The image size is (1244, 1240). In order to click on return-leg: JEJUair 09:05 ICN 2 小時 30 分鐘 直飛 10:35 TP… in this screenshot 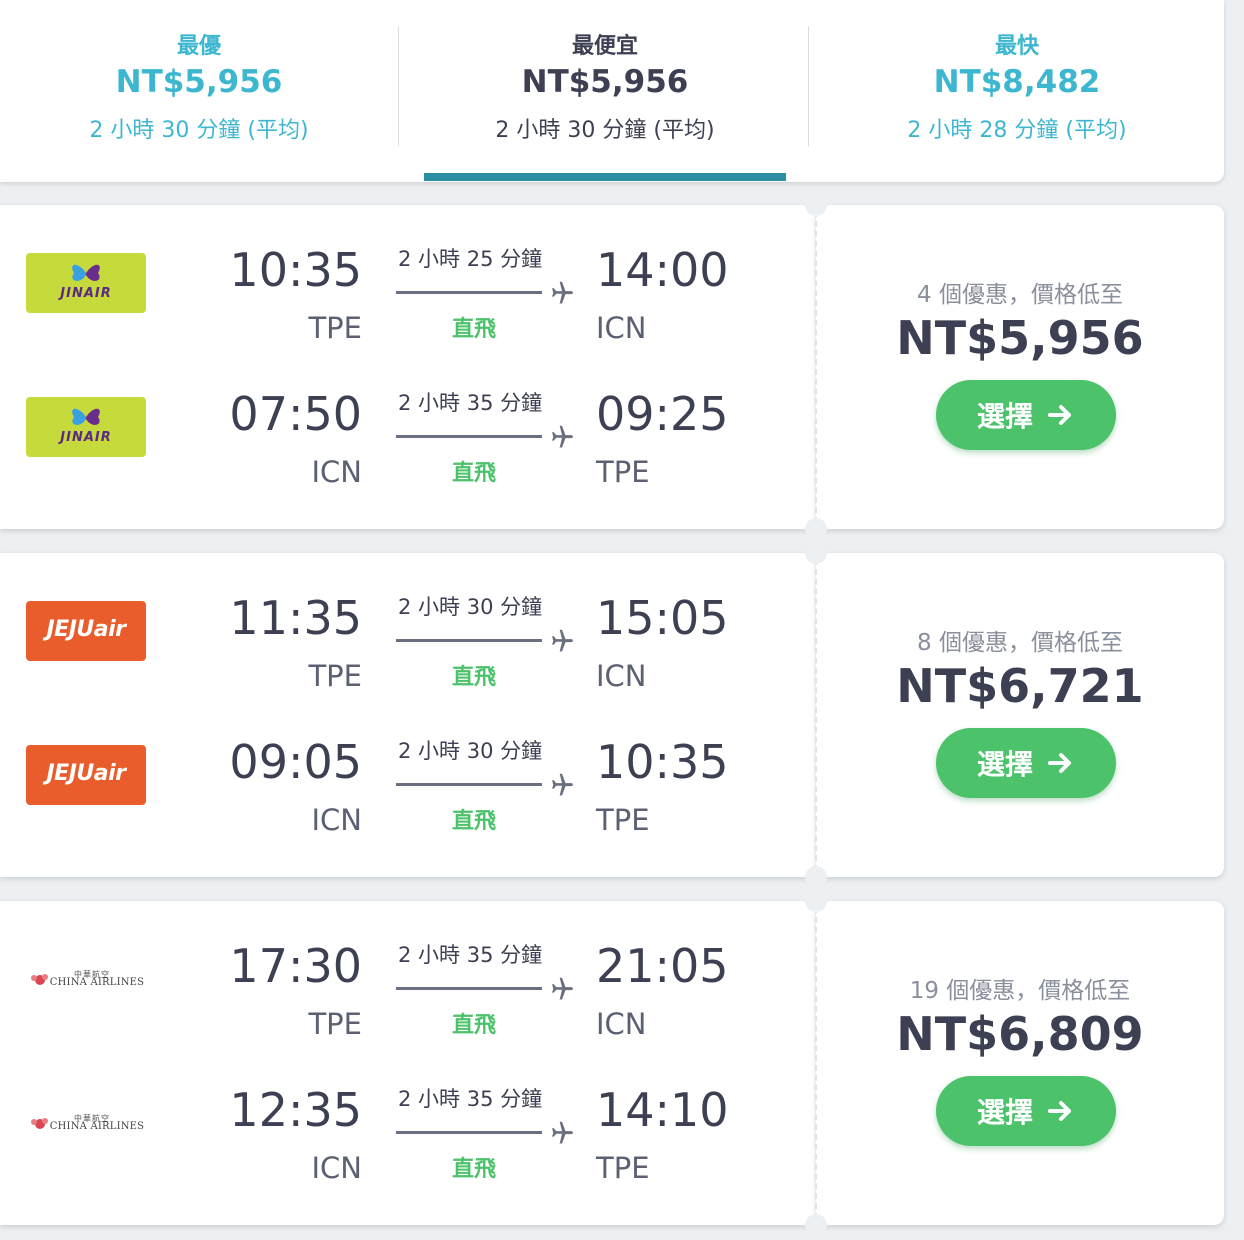, I will do `click(408, 769)`.